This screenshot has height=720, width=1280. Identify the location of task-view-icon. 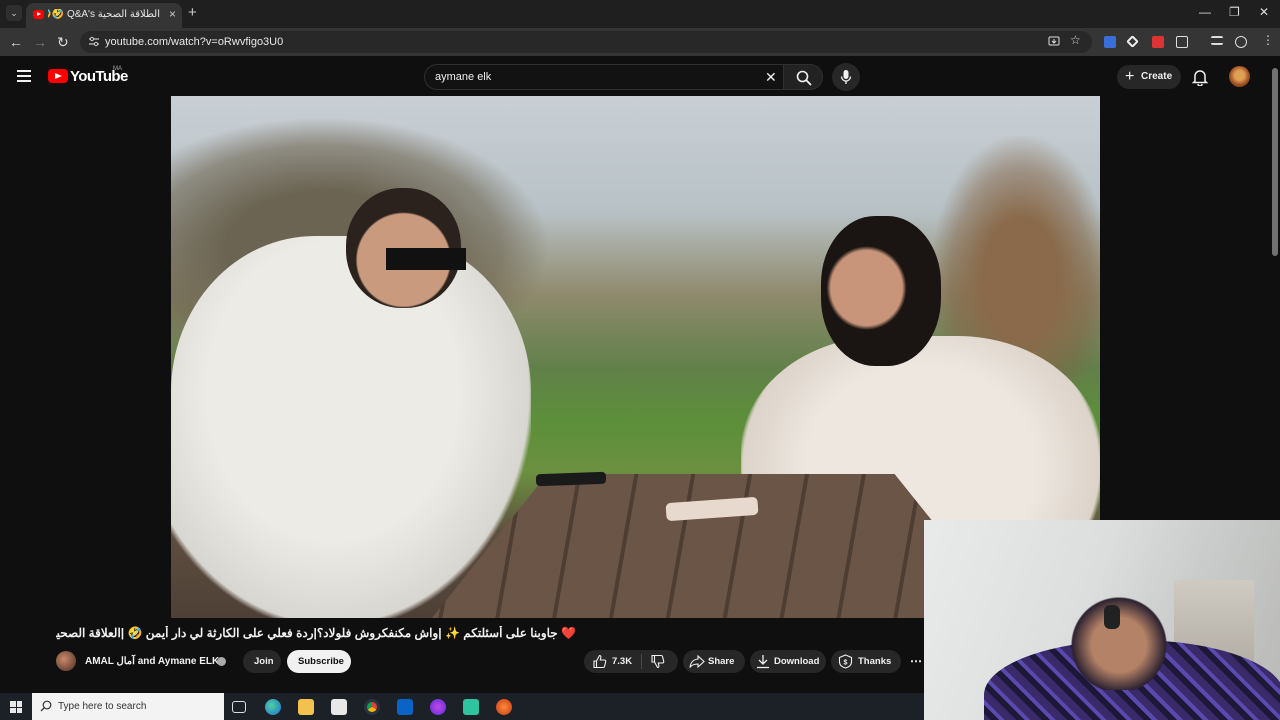
(239, 707).